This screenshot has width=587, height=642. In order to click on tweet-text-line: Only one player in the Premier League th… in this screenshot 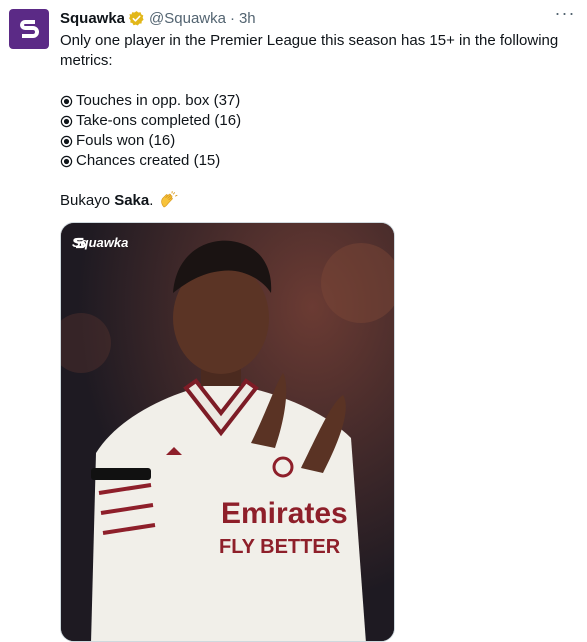, I will do `click(309, 40)`.